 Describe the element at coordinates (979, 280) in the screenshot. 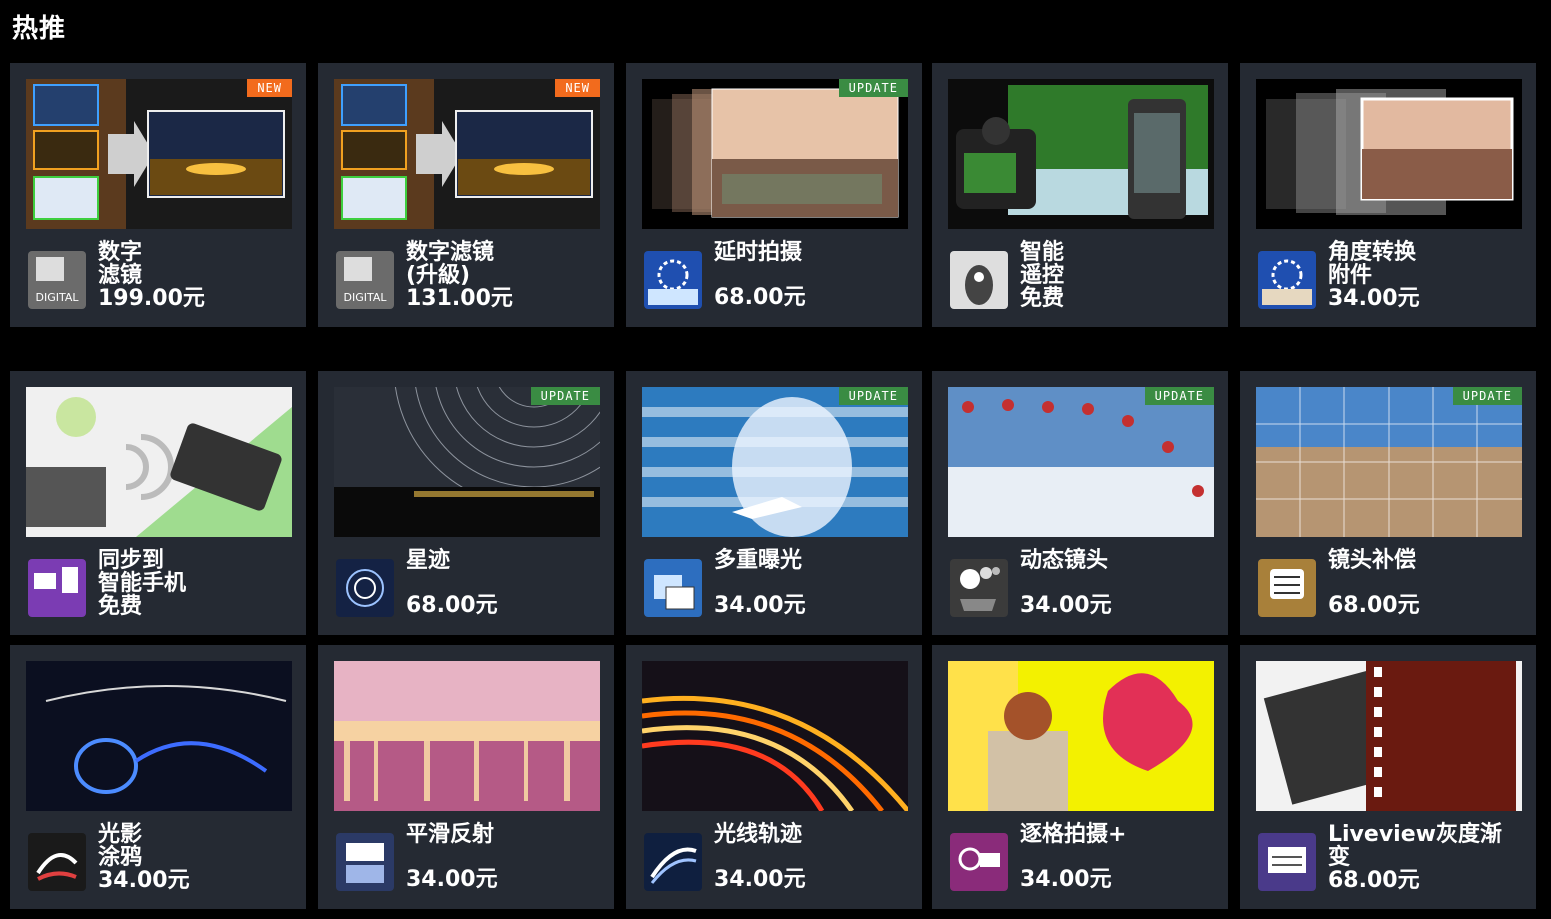

I see `smart-remote-icon` at that location.